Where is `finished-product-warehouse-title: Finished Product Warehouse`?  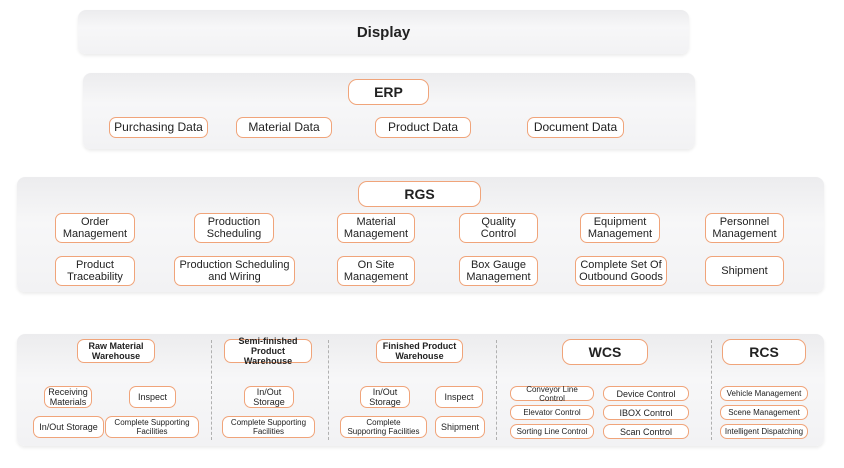
finished-product-warehouse-title: Finished Product Warehouse is located at coordinates (419, 351).